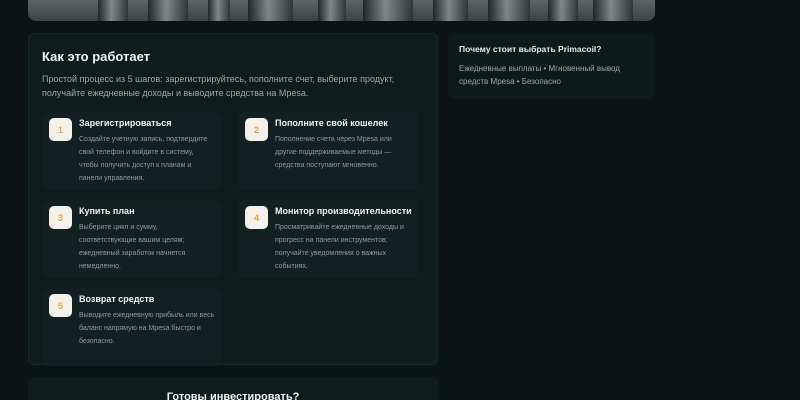 The height and width of the screenshot is (400, 800). Describe the element at coordinates (117, 299) in the screenshot. I see `step-title: Возврат средств` at that location.